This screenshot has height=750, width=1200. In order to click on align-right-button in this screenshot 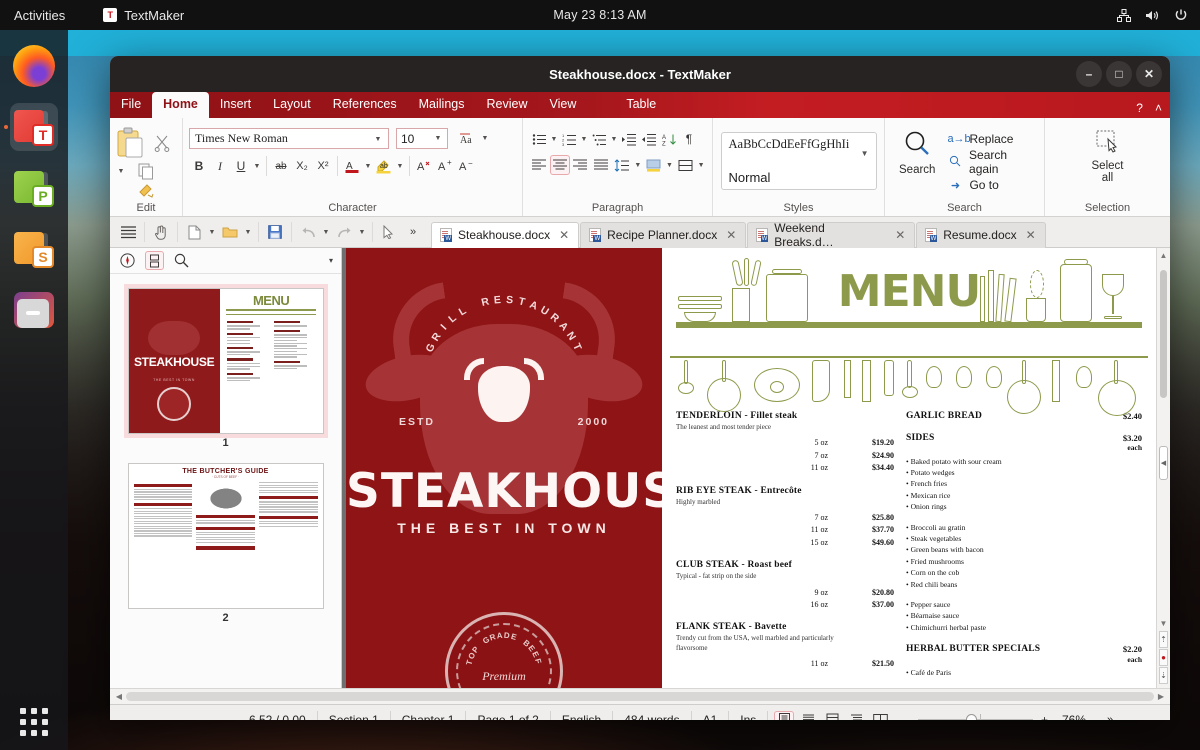, I will do `click(581, 165)`.